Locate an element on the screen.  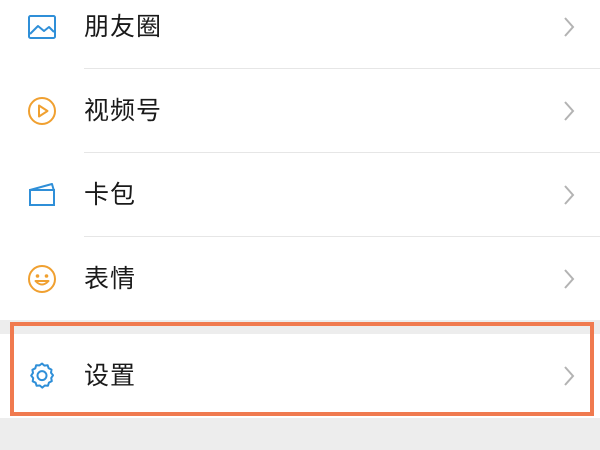
menu-item-label: 视频号 is located at coordinates (123, 110).